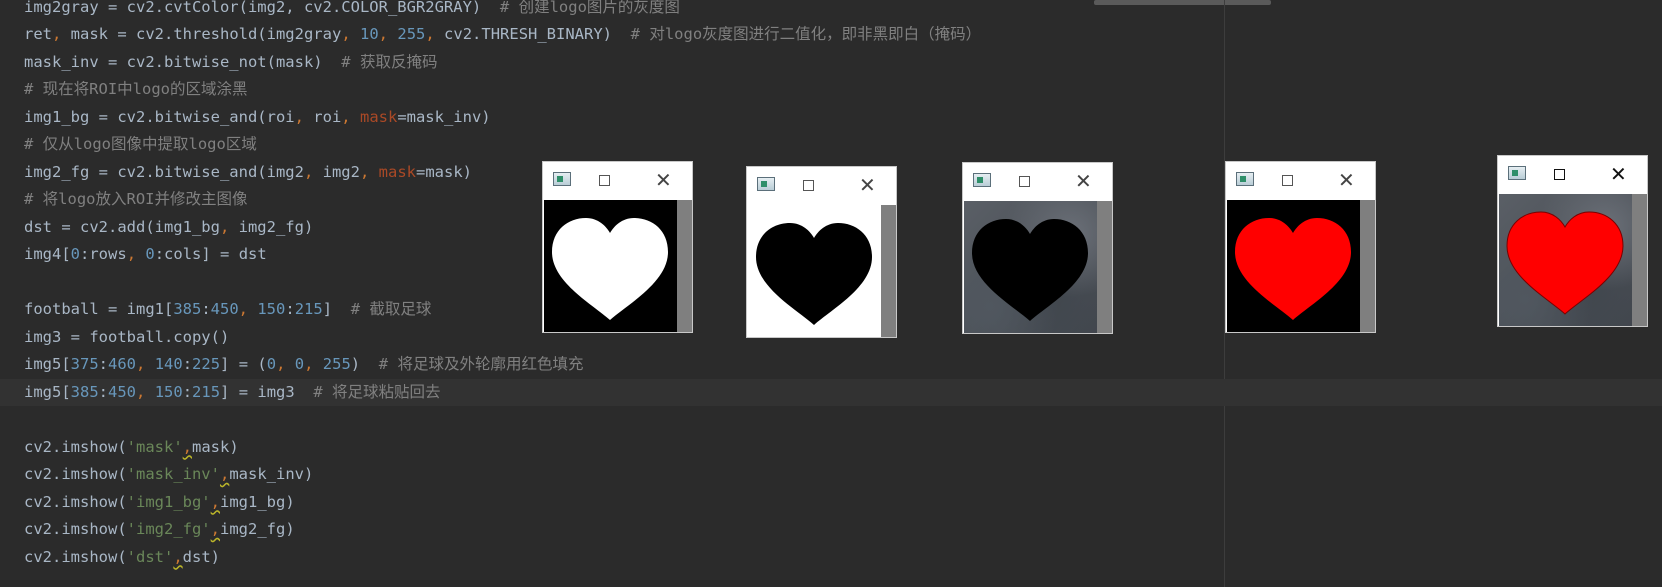  I want to click on imshow-window-img1-bg: ✕, so click(1037, 248).